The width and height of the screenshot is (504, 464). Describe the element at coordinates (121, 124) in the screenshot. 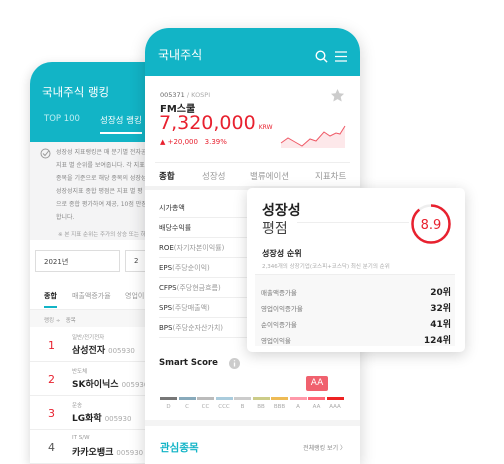

I see `tab-growth-ranking: 성장성 랭킹` at that location.